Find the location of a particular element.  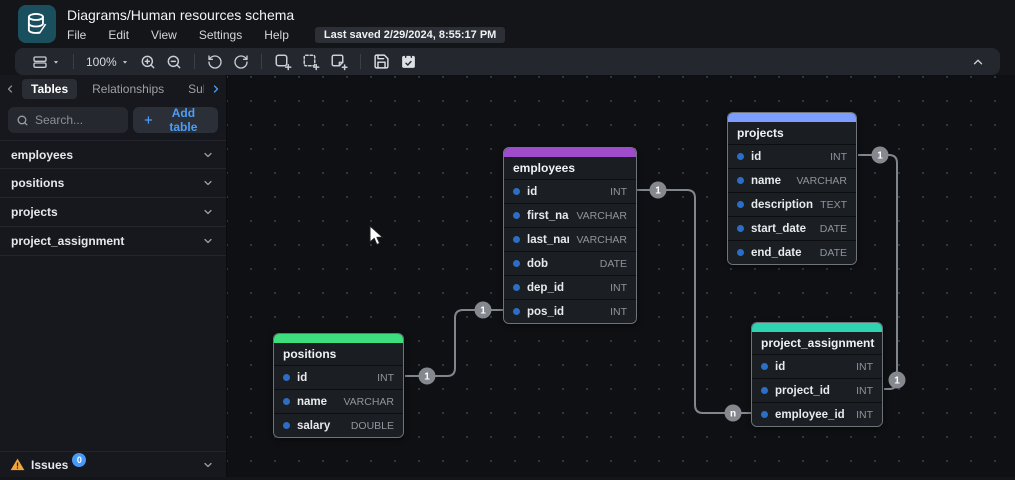

todo-button is located at coordinates (408, 61).